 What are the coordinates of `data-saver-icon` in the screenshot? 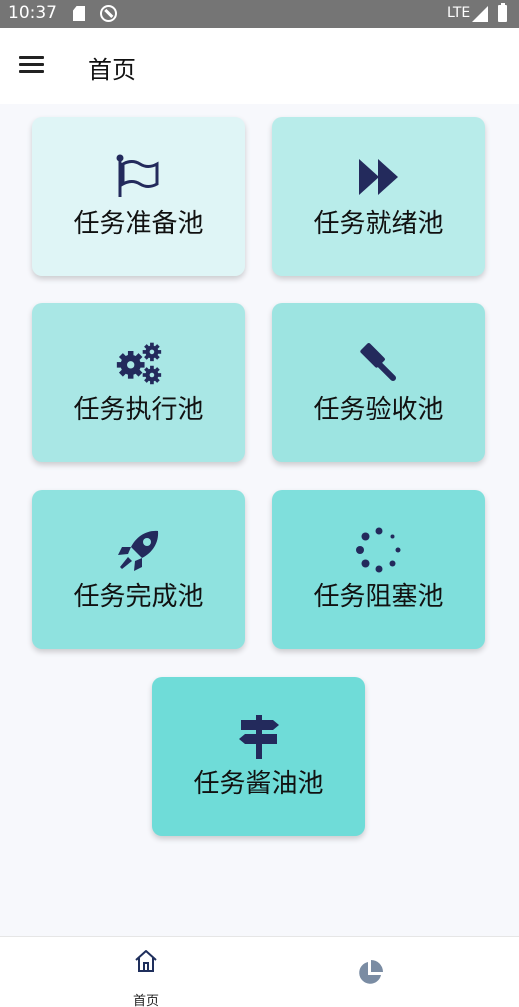 It's located at (108, 13).